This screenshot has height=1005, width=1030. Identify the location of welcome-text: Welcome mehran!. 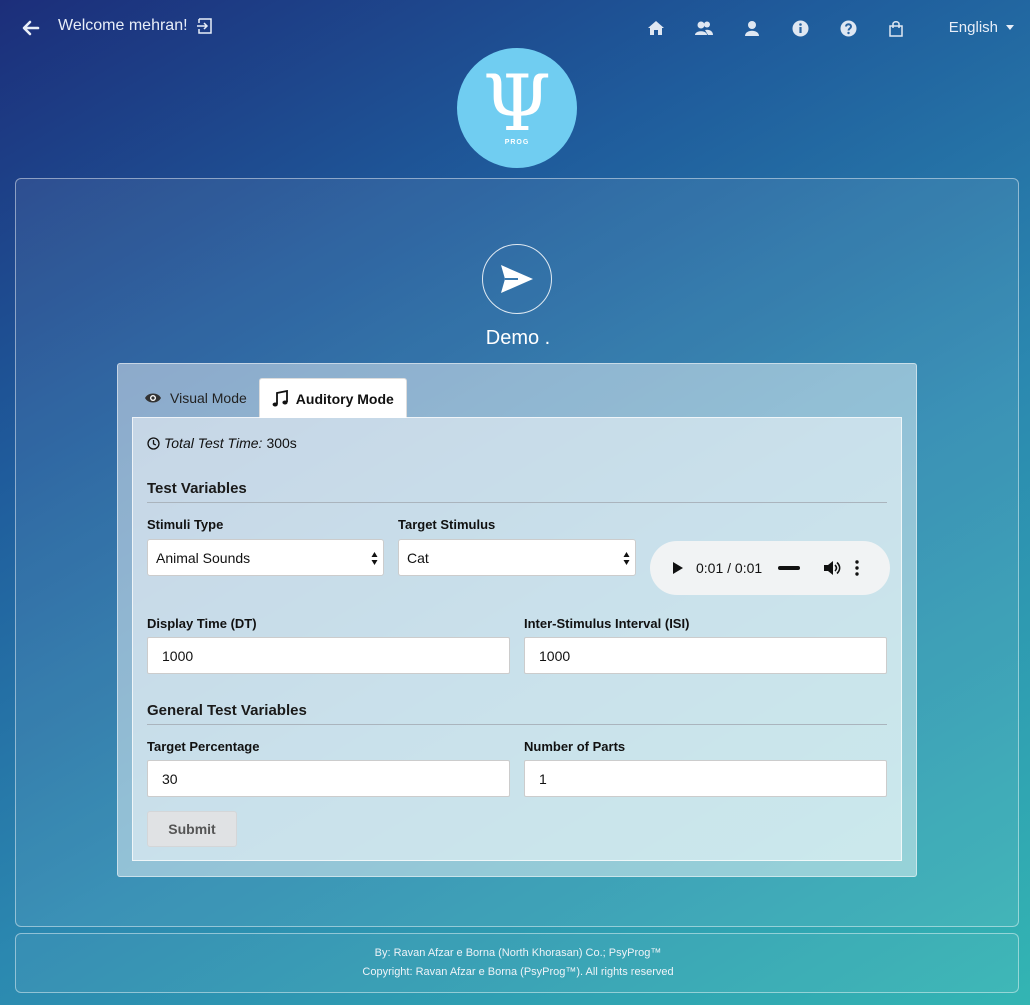
(123, 25).